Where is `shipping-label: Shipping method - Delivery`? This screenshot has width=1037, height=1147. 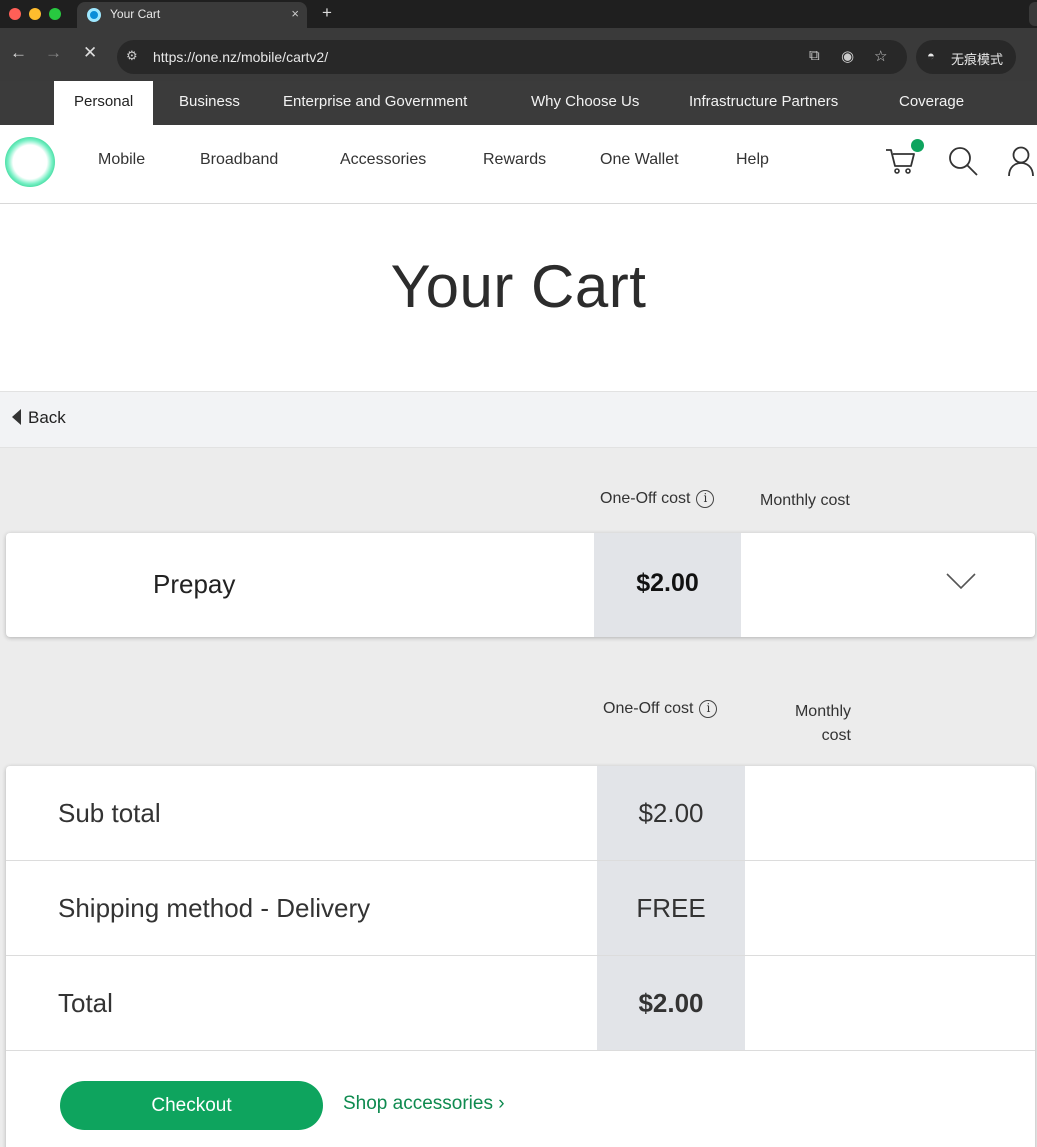 shipping-label: Shipping method - Delivery is located at coordinates (214, 908).